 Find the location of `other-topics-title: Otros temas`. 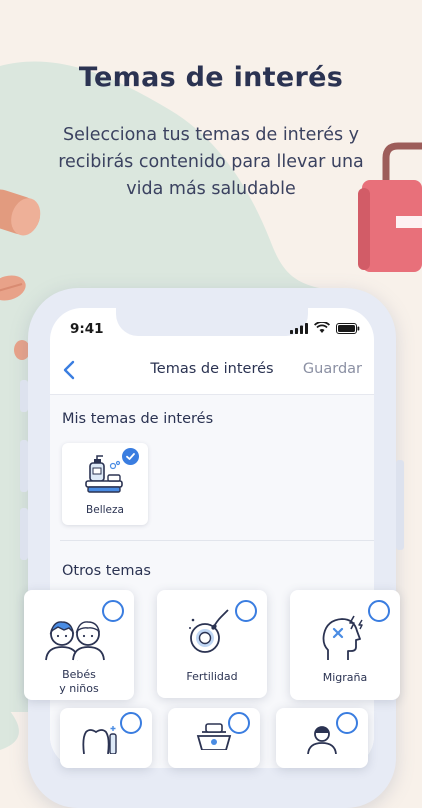

other-topics-title: Otros temas is located at coordinates (106, 571).